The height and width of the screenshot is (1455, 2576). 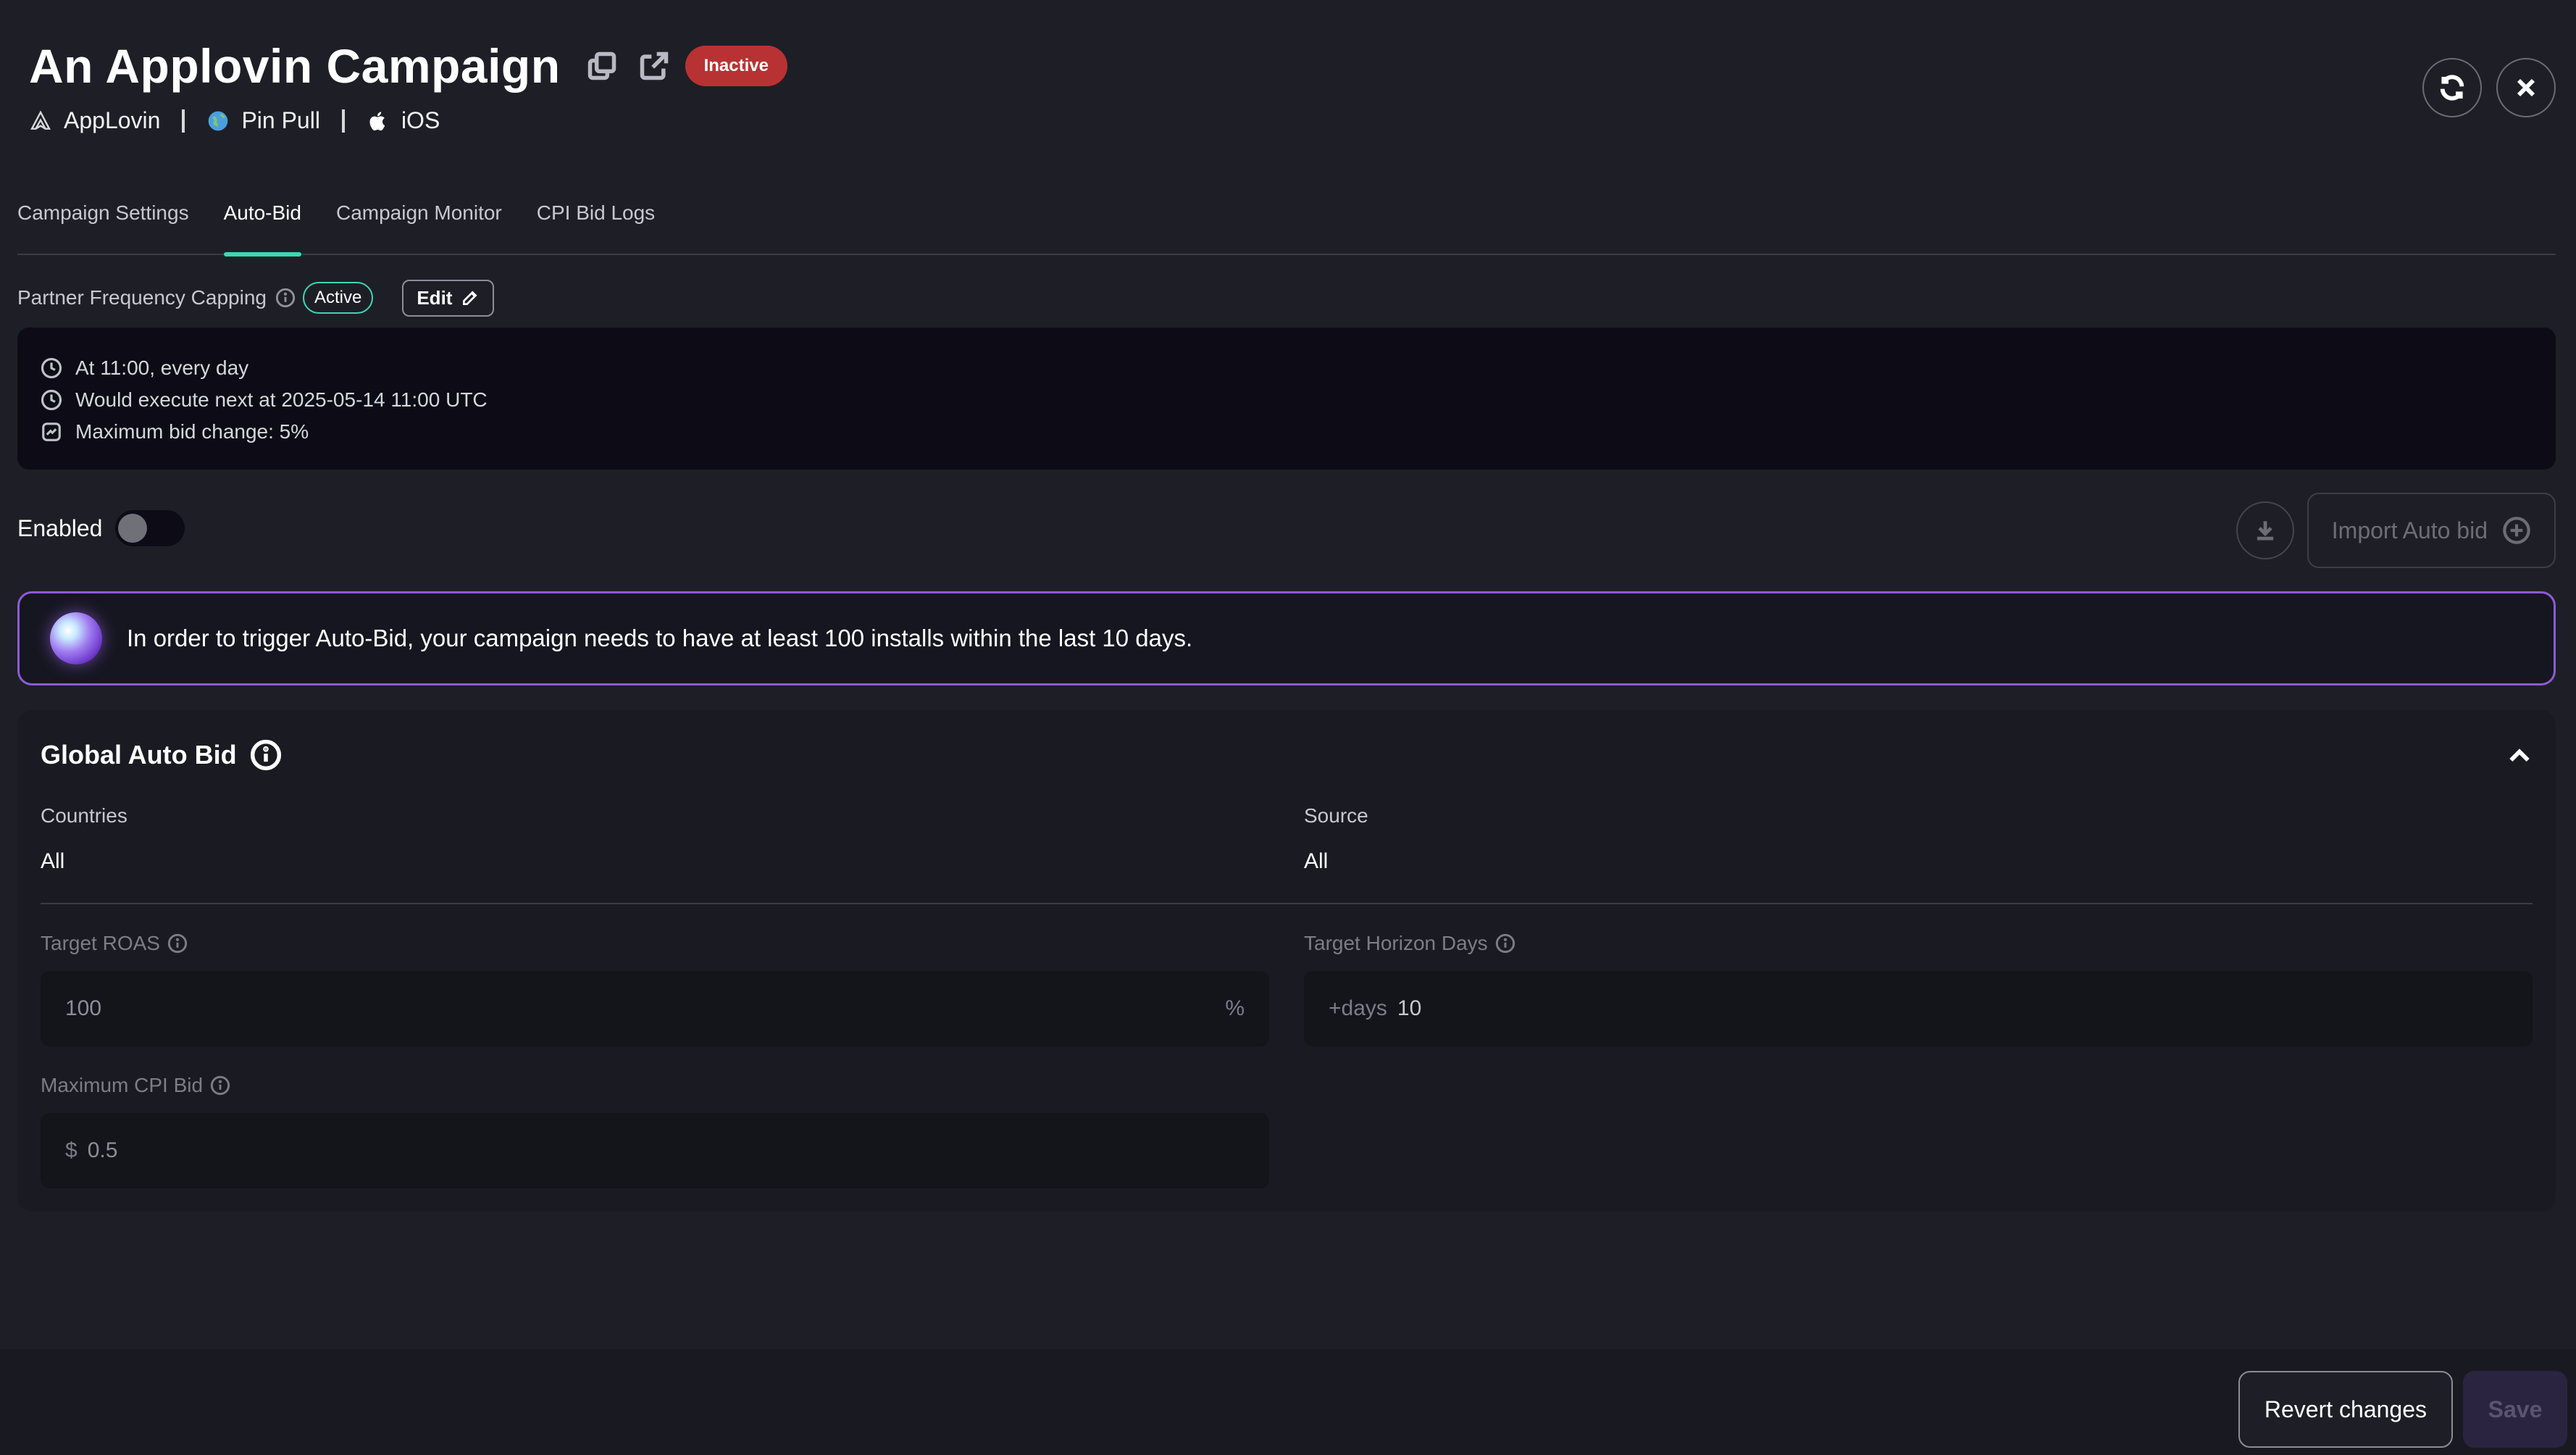 What do you see at coordinates (123, 1085) in the screenshot?
I see `max-cpi-label-text: Maximum CPI Bid` at bounding box center [123, 1085].